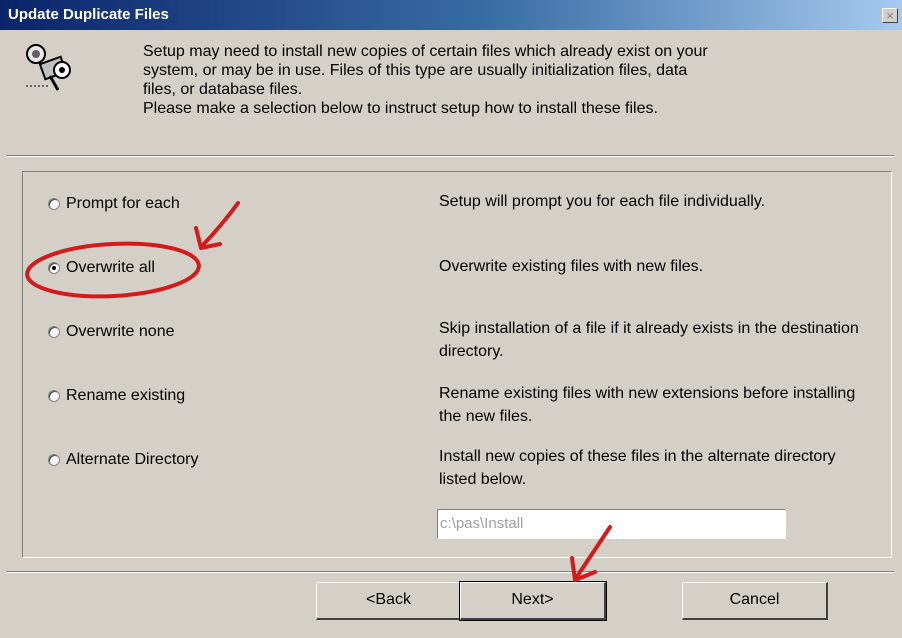  I want to click on radio-alternate-directory, so click(54, 460).